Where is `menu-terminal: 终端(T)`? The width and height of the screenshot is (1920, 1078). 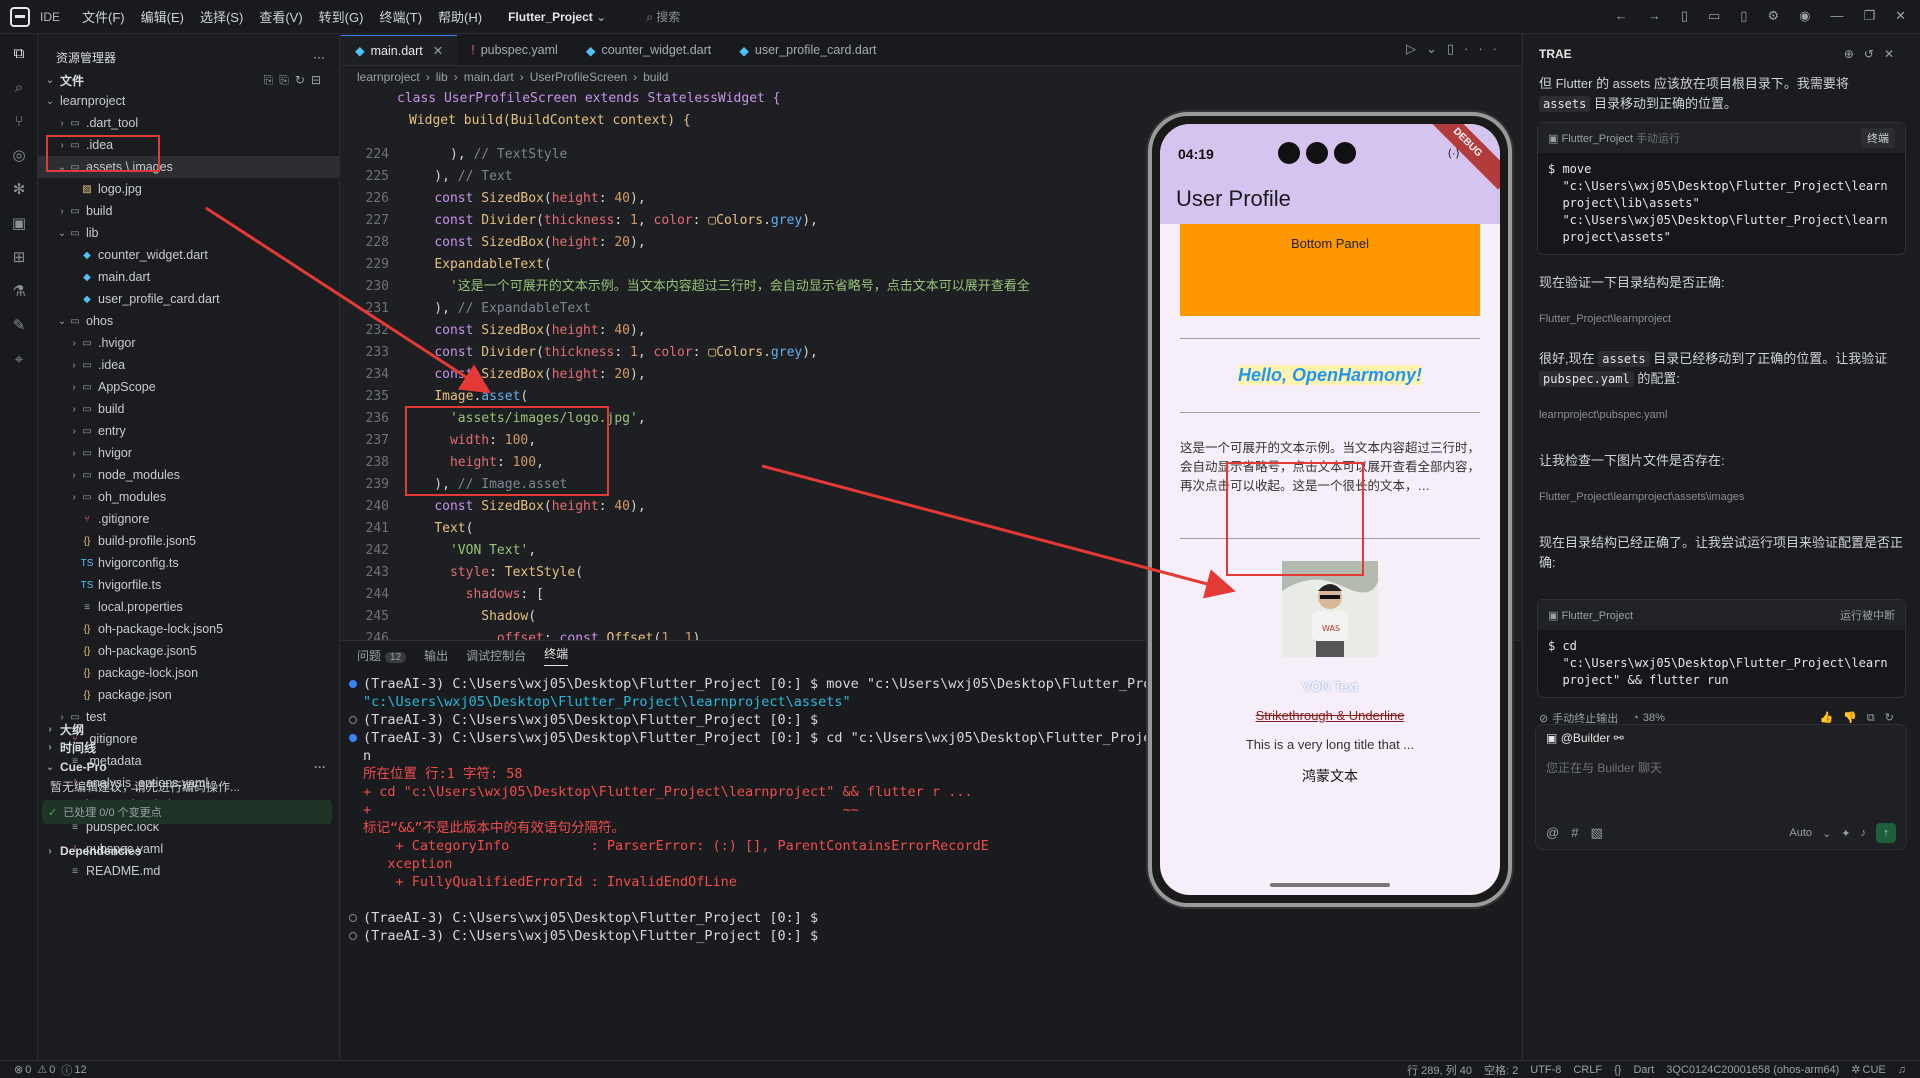 menu-terminal: 终端(T) is located at coordinates (400, 16).